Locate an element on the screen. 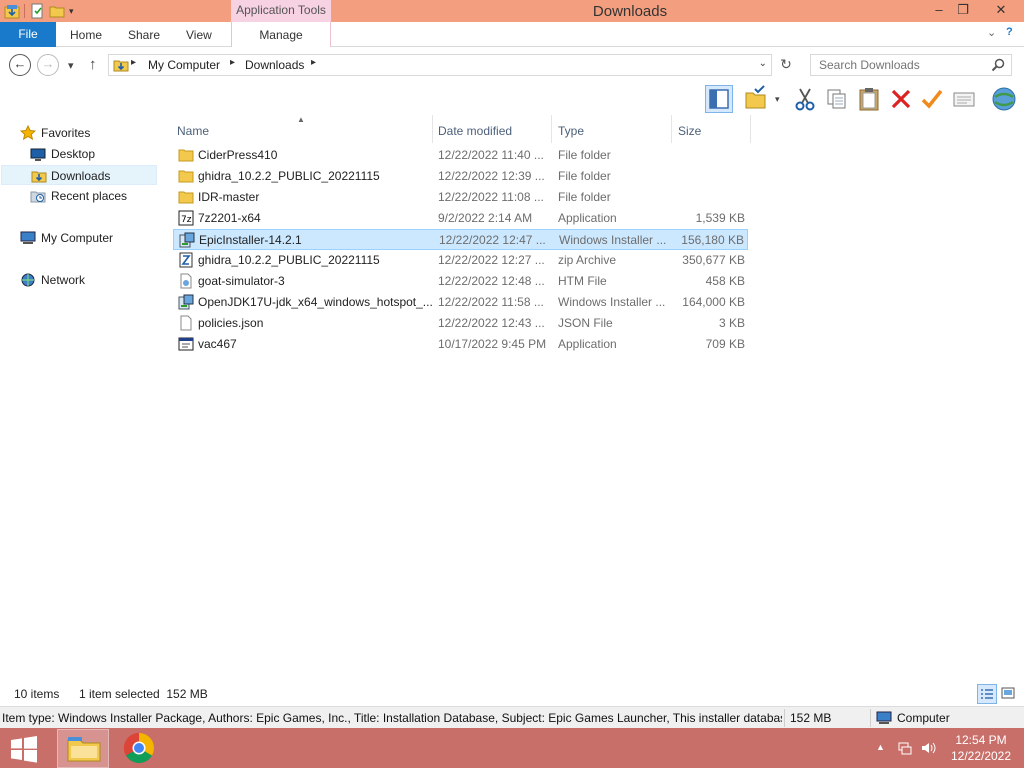 Image resolution: width=1024 pixels, height=768 pixels. nav-favorites: Favorites is located at coordinates (78, 133).